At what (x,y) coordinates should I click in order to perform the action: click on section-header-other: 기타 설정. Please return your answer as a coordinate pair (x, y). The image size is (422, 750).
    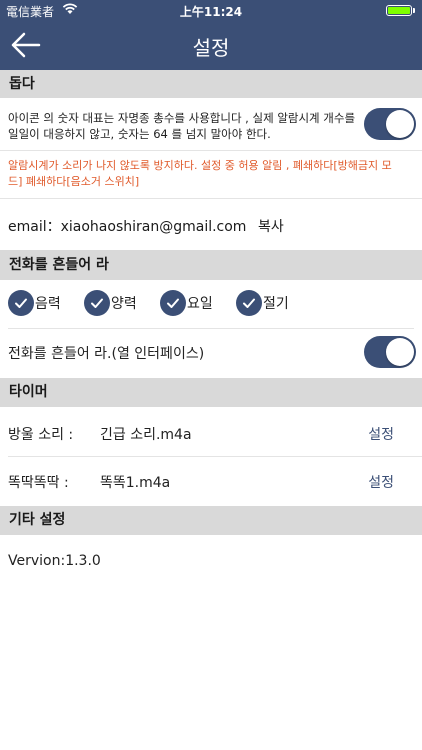
    Looking at the image, I should click on (211, 520).